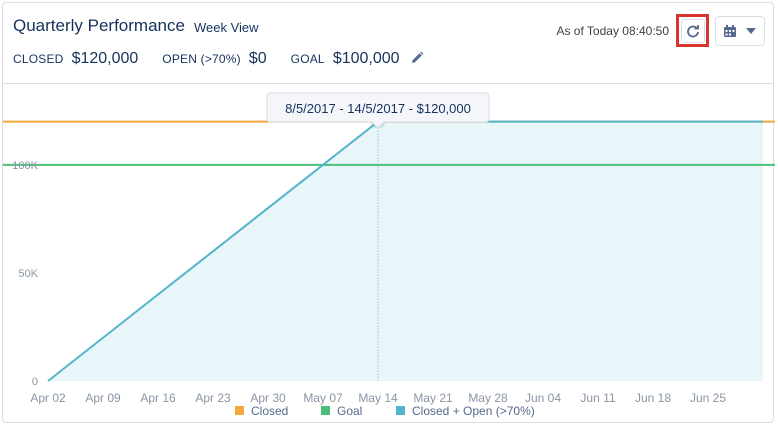 Image resolution: width=778 pixels, height=428 pixels. Describe the element at coordinates (105, 58) in the screenshot. I see `closed-value: $120,000` at that location.